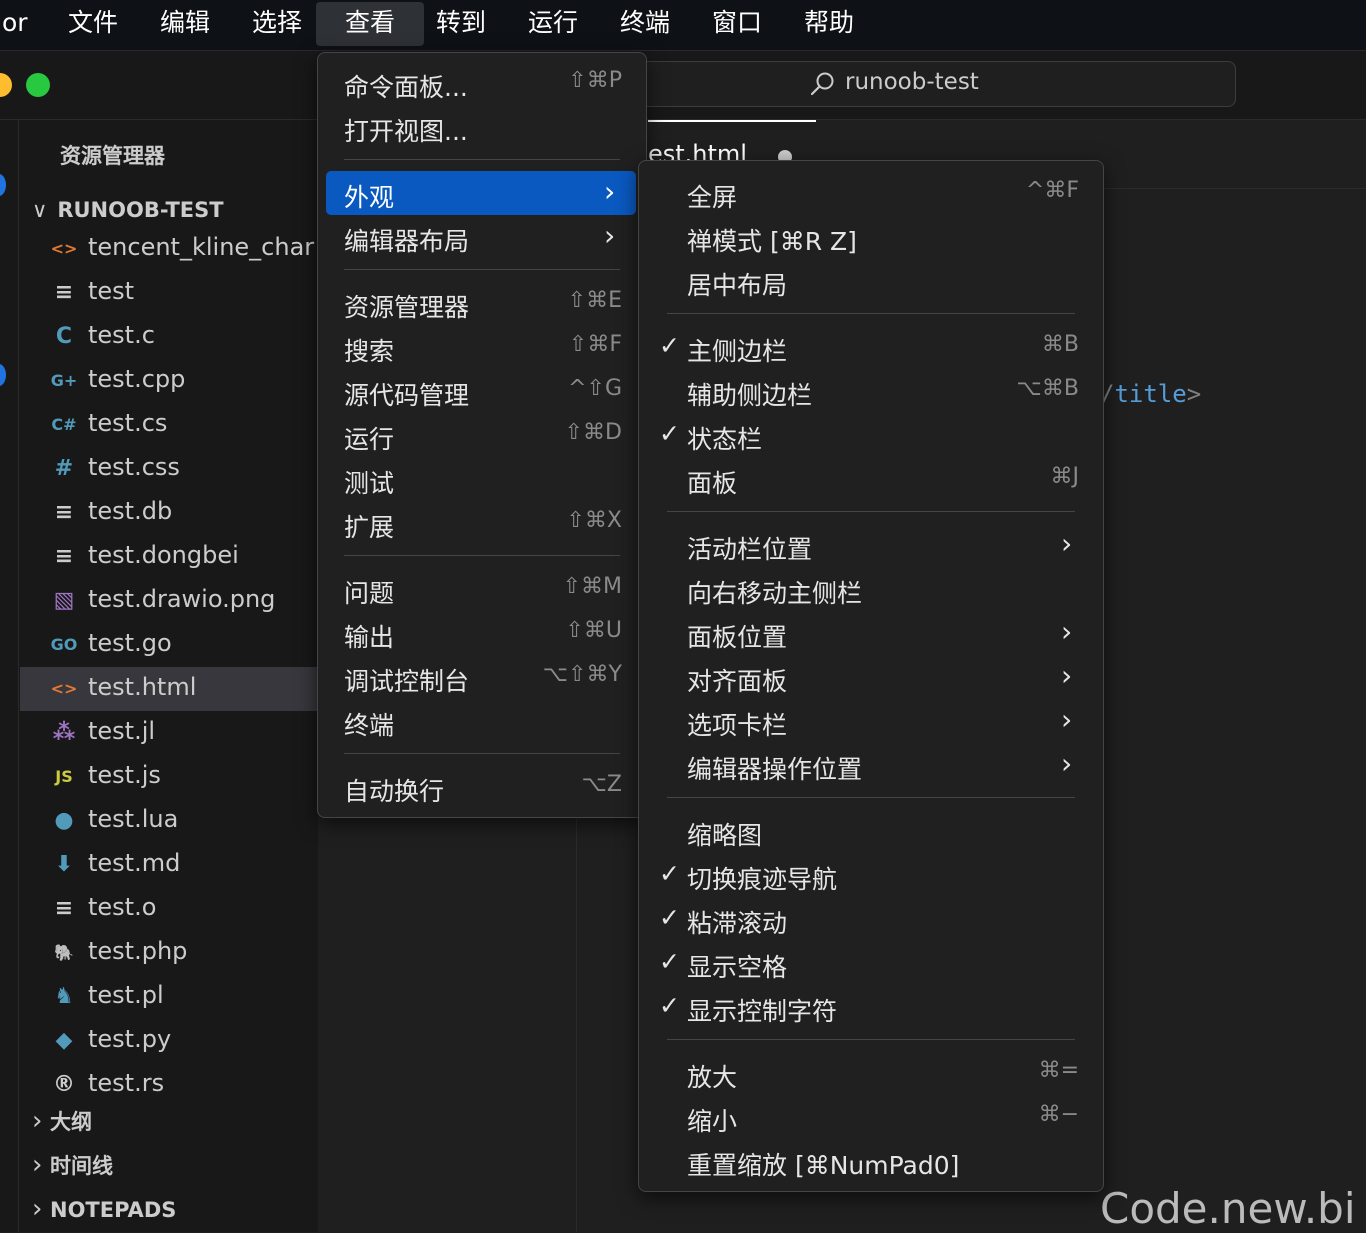  Describe the element at coordinates (1058, 1070) in the screenshot. I see `menu-item-shortcut: ⌘=` at that location.